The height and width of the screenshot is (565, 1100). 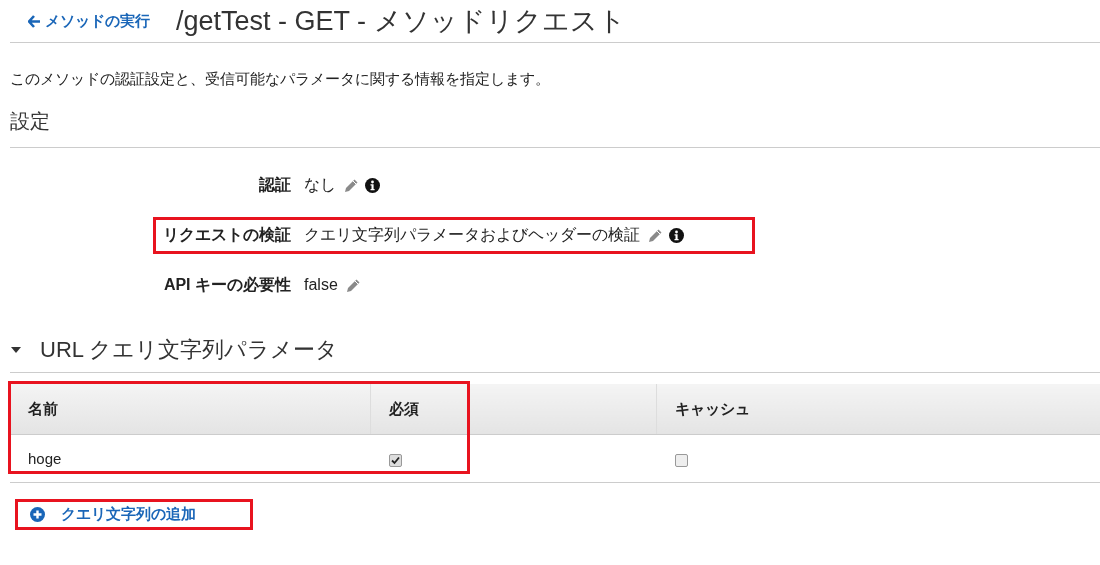 I want to click on column-header: 名前, so click(x=190, y=409).